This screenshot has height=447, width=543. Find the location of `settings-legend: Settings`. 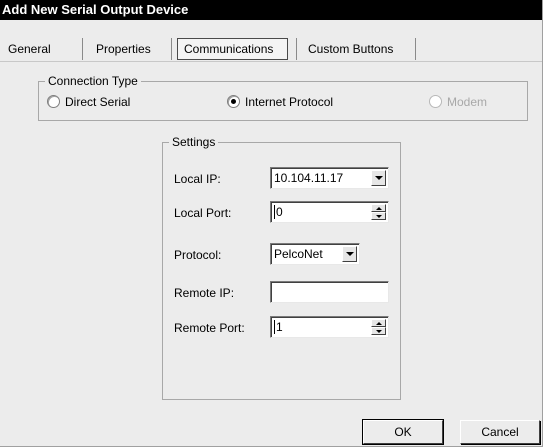

settings-legend: Settings is located at coordinates (194, 142).